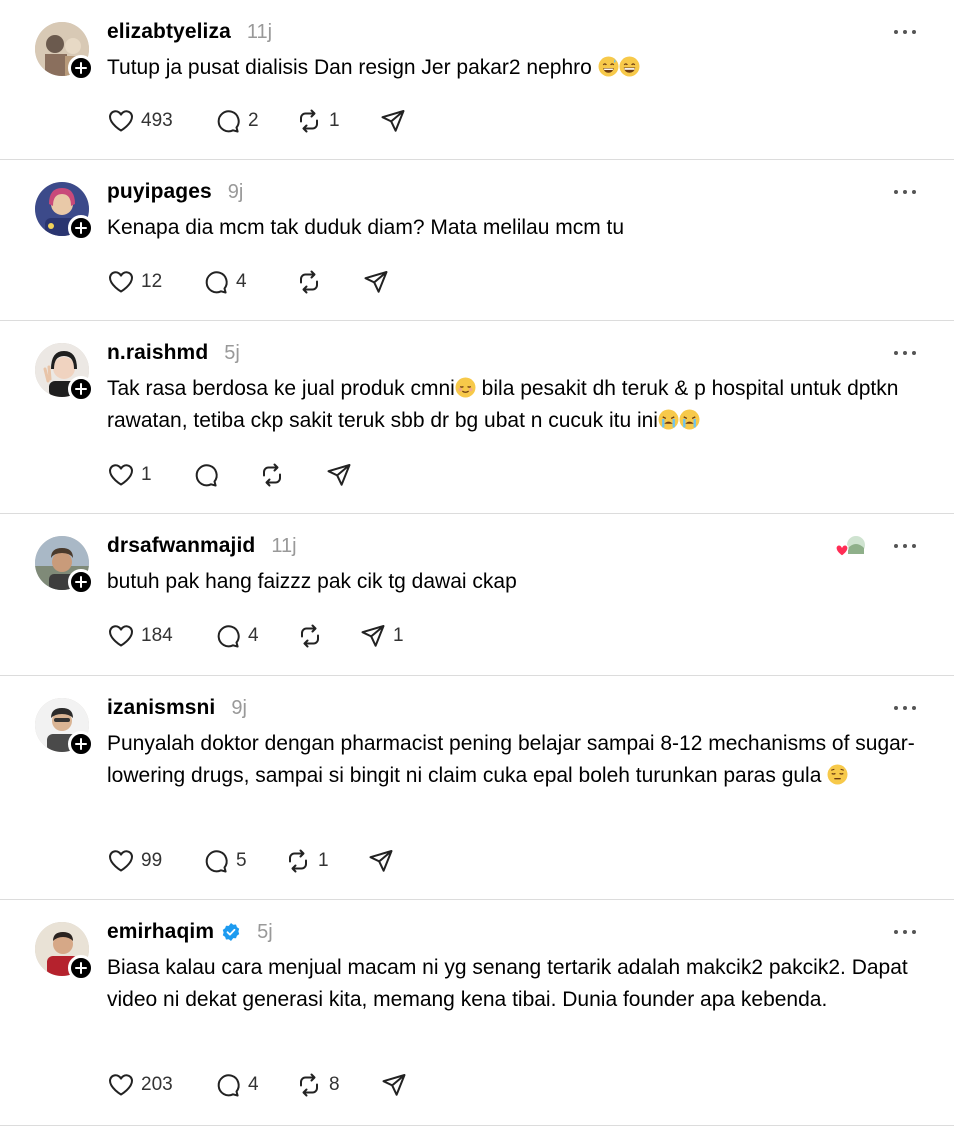 This screenshot has width=954, height=1128. What do you see at coordinates (157, 120) in the screenshot?
I see `like-count: 493` at bounding box center [157, 120].